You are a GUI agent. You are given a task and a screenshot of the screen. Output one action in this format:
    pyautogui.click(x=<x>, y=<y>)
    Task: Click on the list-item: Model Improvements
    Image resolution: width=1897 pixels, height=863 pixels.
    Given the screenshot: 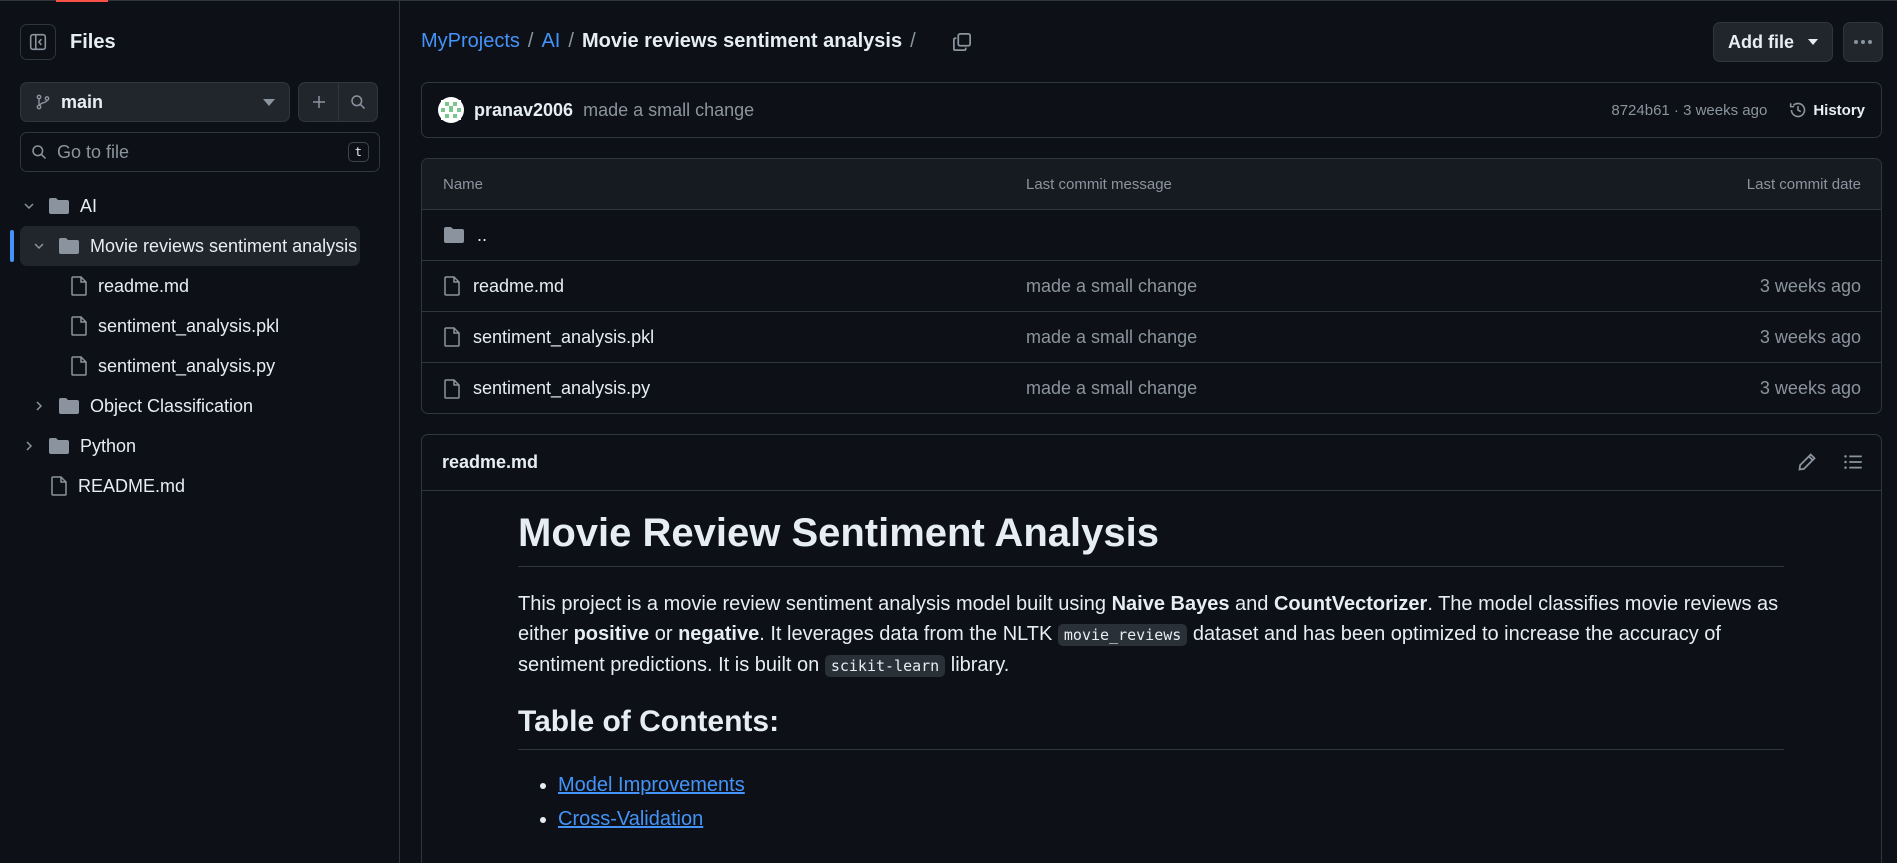 What is the action you would take?
    pyautogui.click(x=1171, y=785)
    